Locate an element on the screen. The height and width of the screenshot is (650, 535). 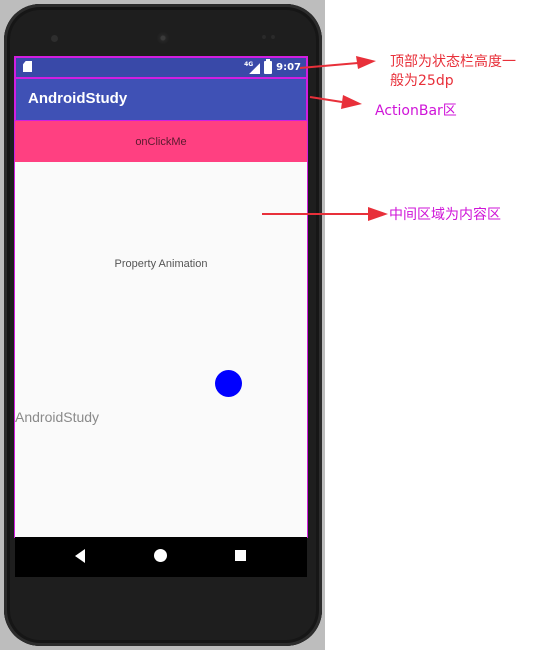
annotation-arrows is located at coordinates (325, 138).